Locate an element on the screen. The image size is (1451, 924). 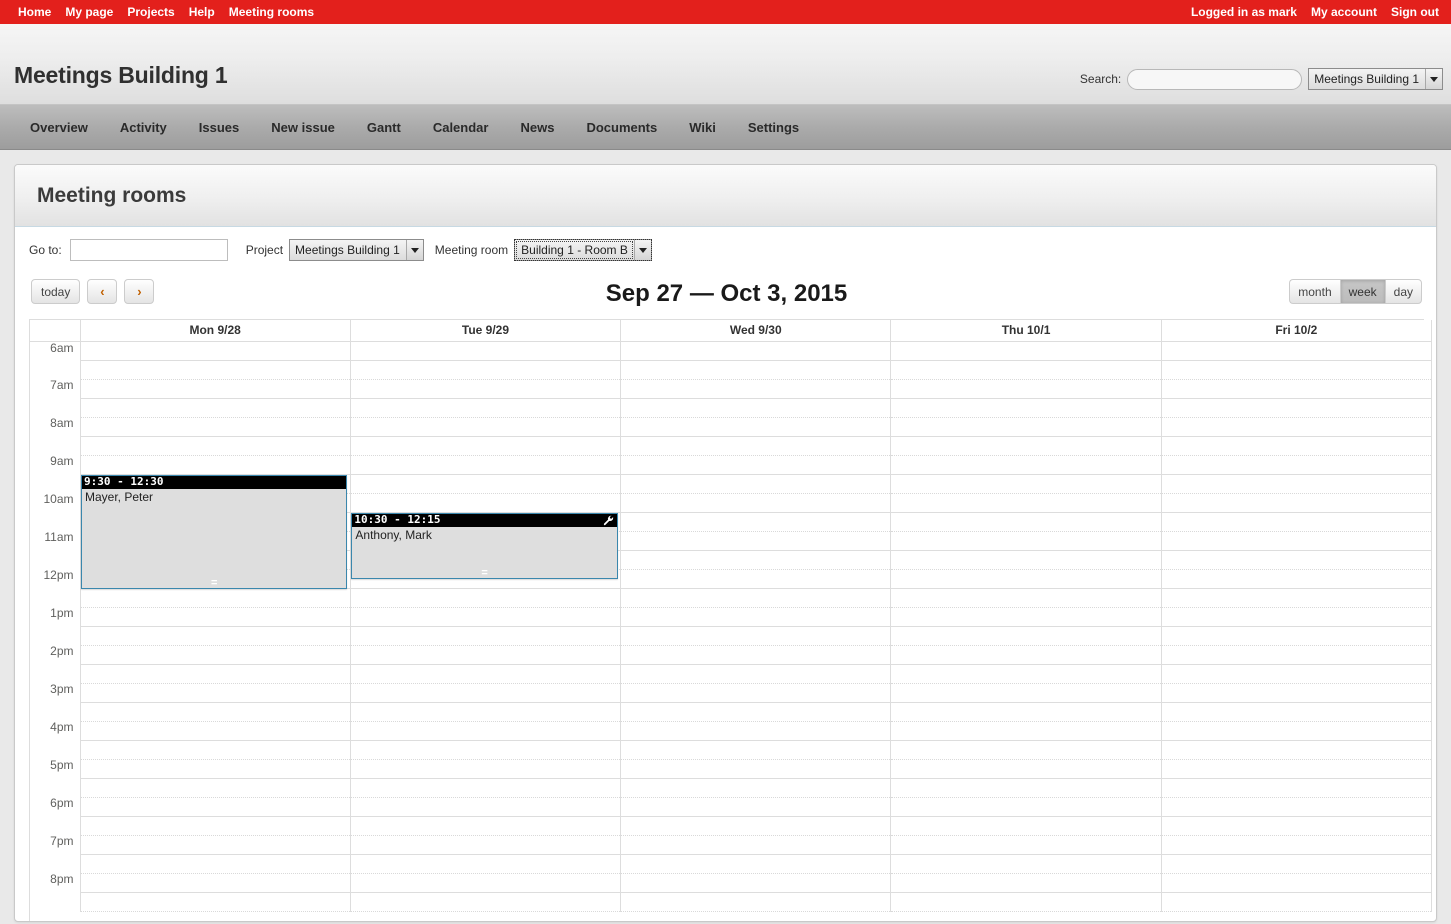
calendar-range-title: Sep 27 — Oct 3, 2015 is located at coordinates (726, 293).